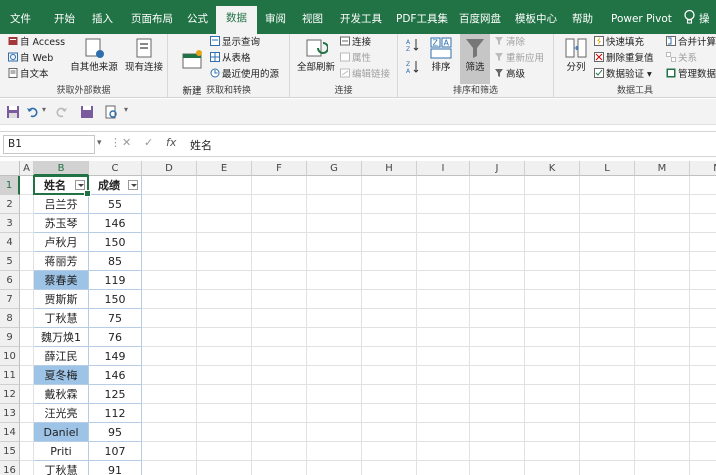 This screenshot has width=716, height=475. What do you see at coordinates (169, 168) in the screenshot?
I see `column-header-d: D` at bounding box center [169, 168].